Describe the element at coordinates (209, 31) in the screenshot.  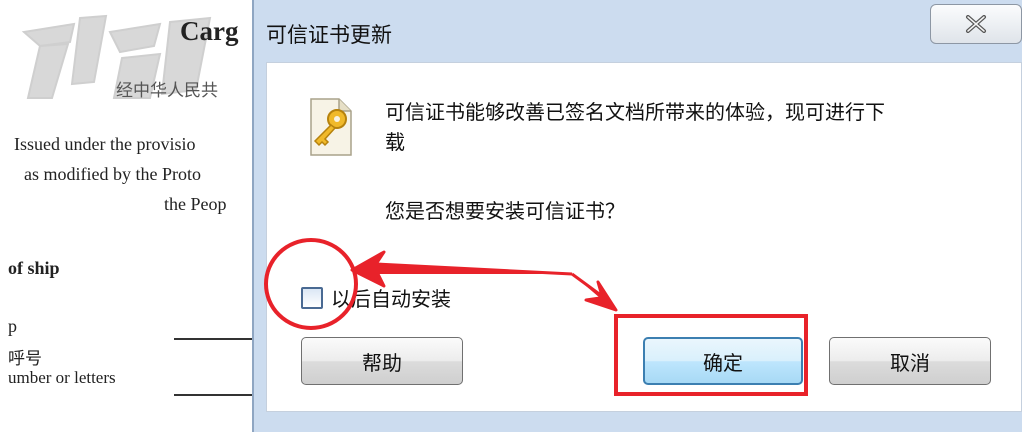
I see `document-title: Carg` at that location.